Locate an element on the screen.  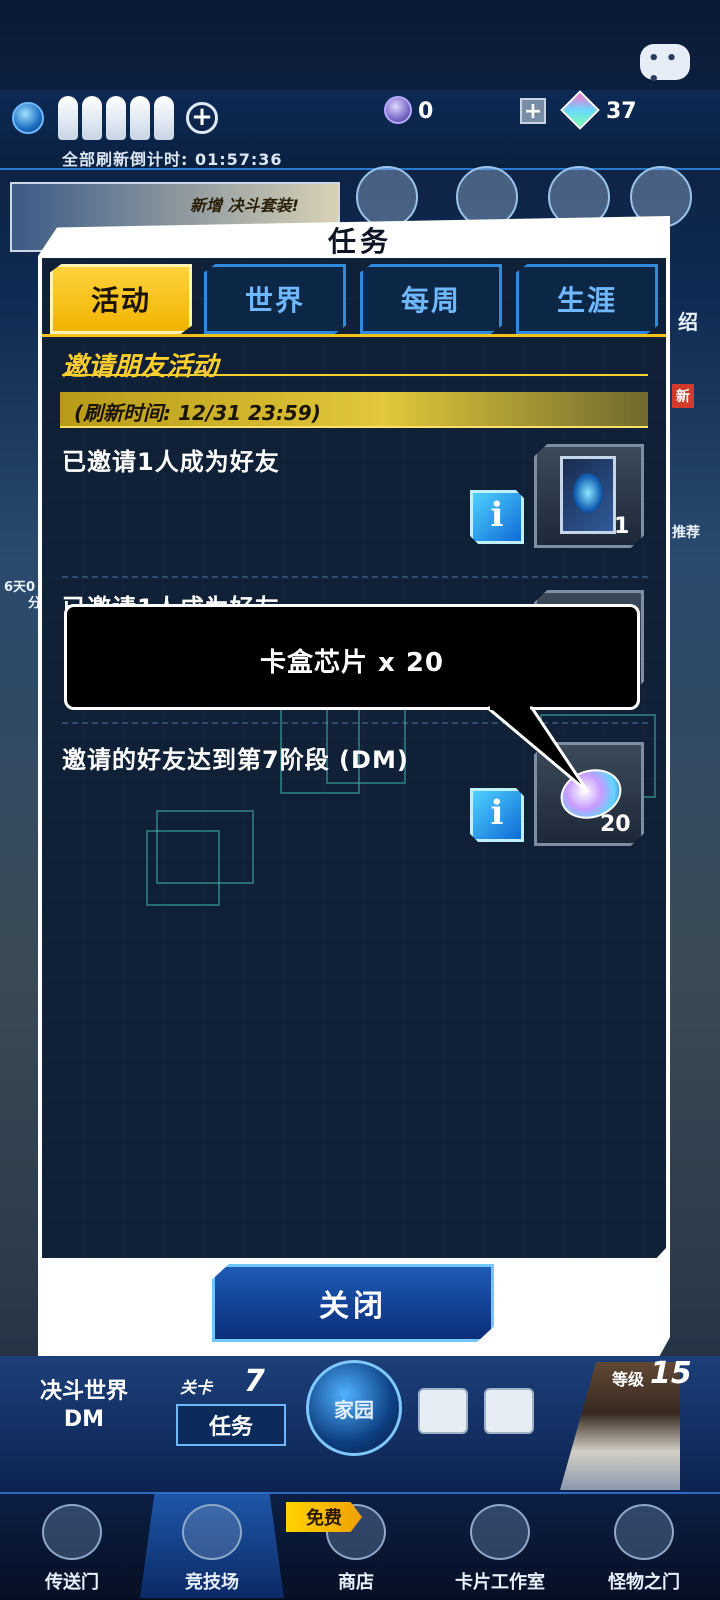
deck-box-icon is located at coordinates (509, 1411).